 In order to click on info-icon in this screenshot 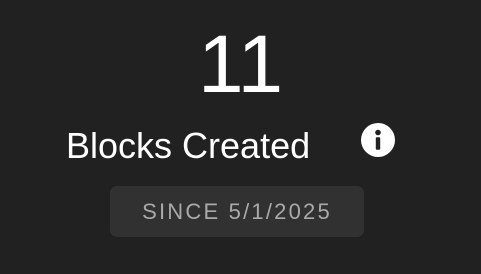, I will do `click(378, 140)`.